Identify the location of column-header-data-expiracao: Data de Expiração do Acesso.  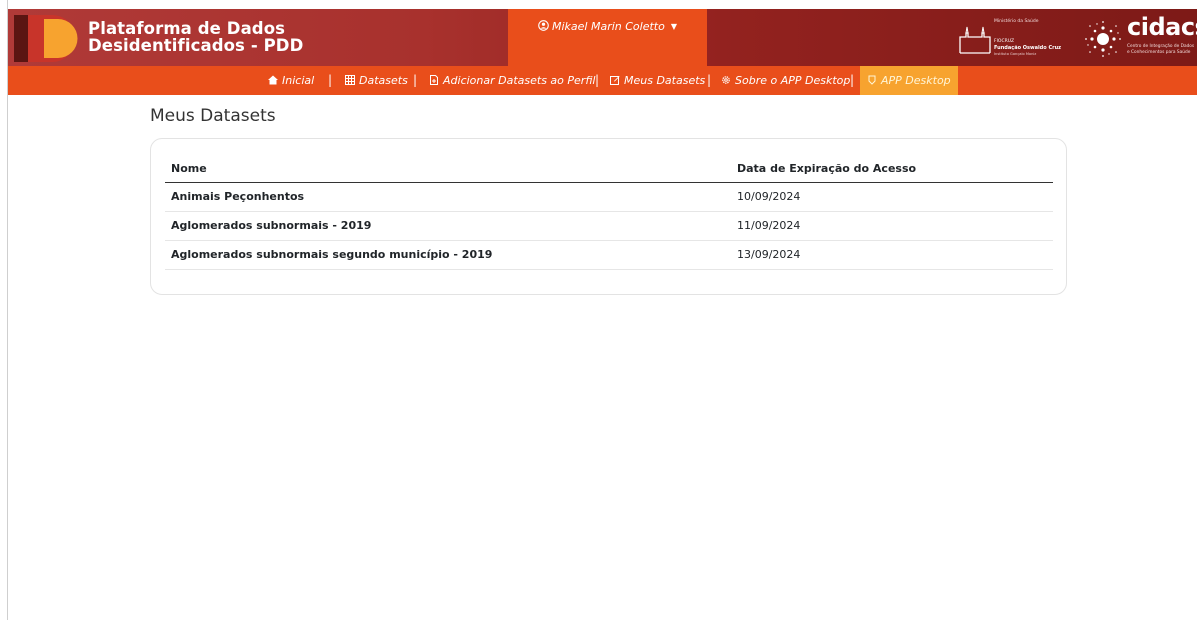
(892, 169).